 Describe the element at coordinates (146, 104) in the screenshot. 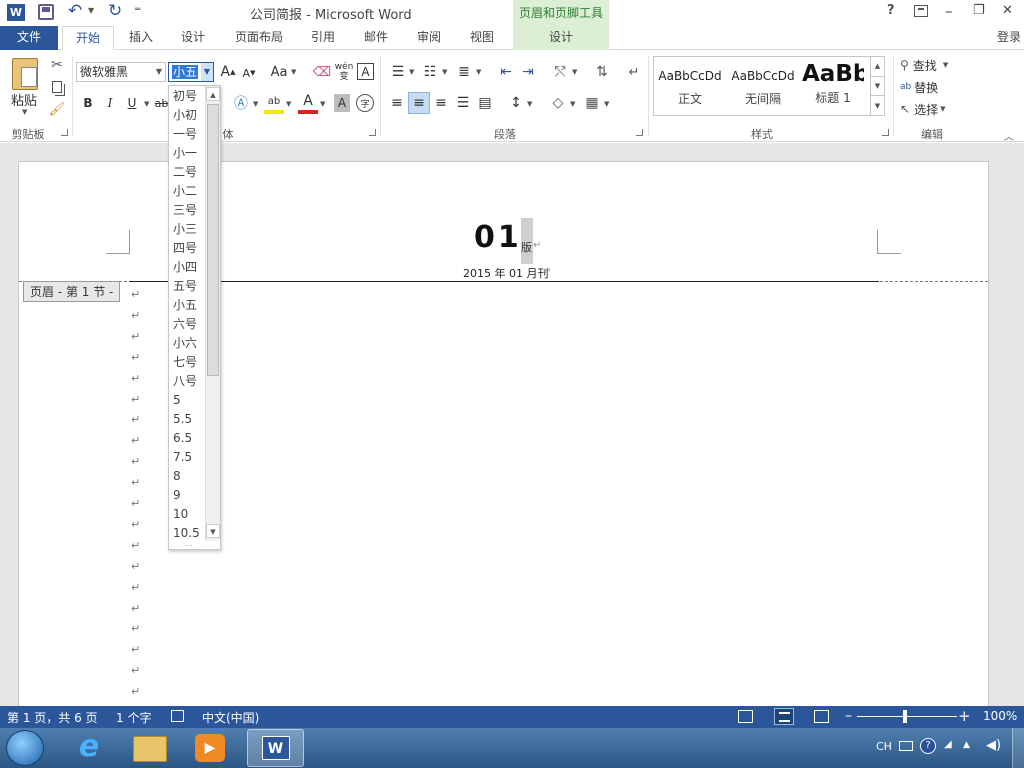

I see `underline-dropdown-icon: ▼` at that location.